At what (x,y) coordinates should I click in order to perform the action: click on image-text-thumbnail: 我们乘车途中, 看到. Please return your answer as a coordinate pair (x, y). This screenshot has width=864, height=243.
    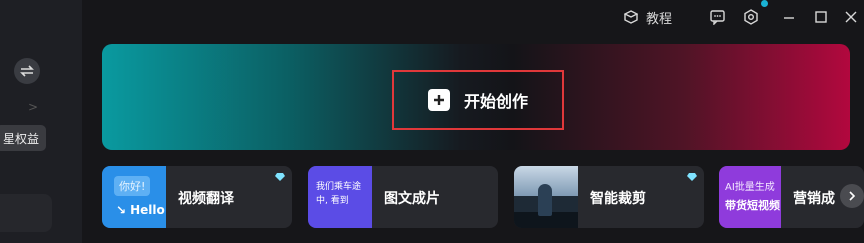
    Looking at the image, I should click on (340, 197).